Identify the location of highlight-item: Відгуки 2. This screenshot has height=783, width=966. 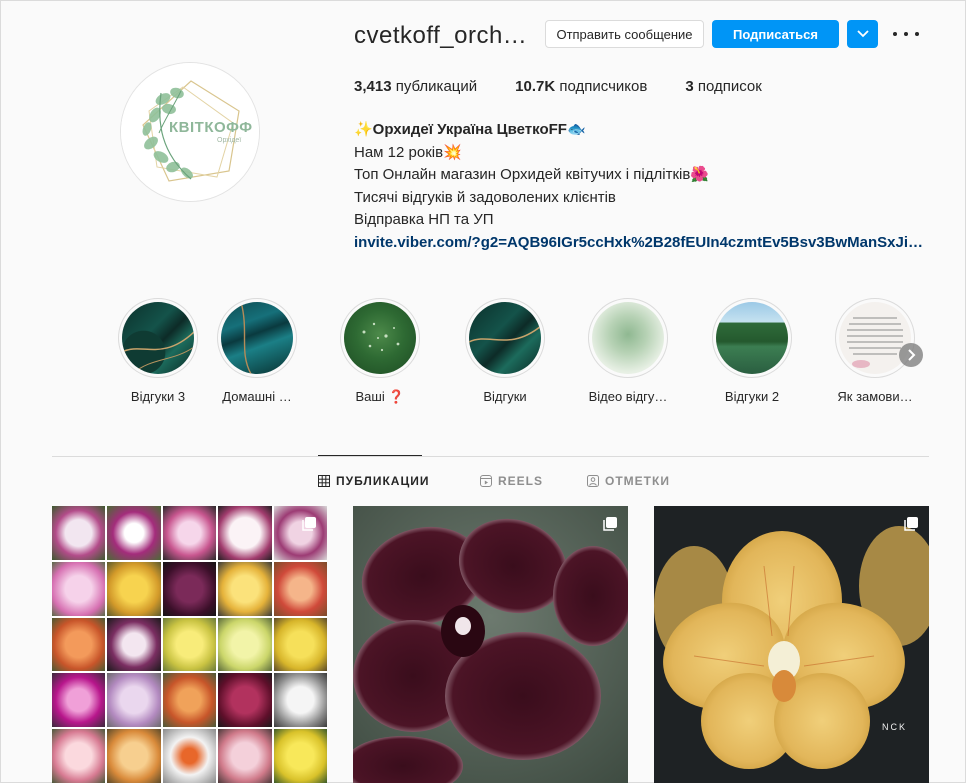
(752, 351).